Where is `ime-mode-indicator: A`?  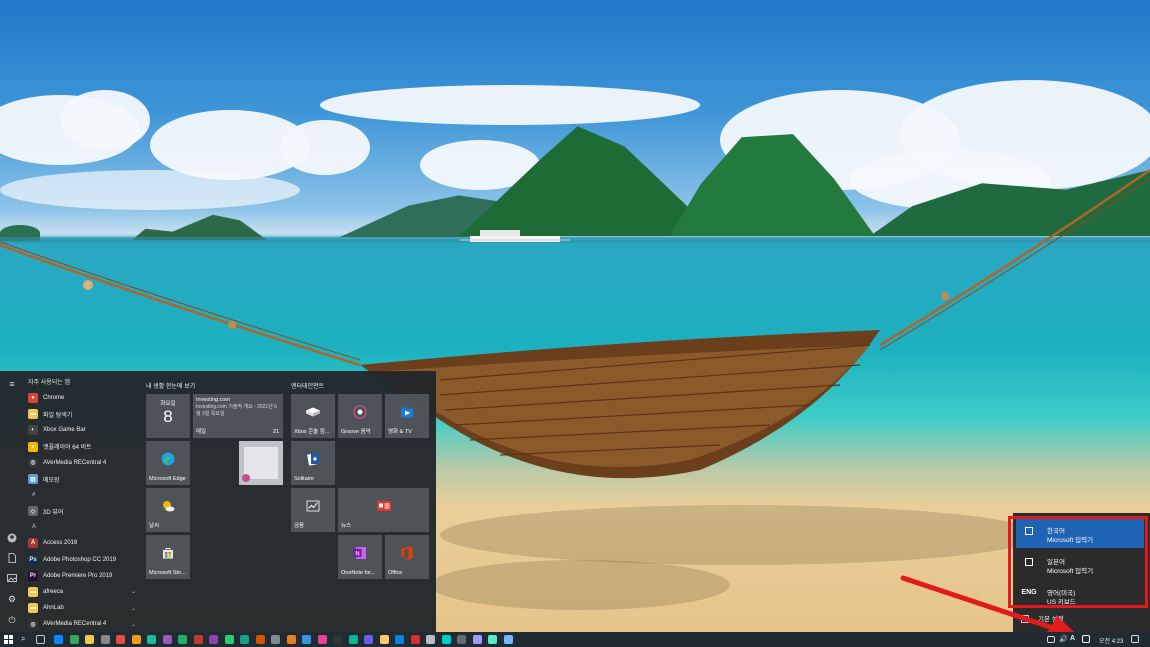
ime-mode-indicator: A is located at coordinates (1072, 638).